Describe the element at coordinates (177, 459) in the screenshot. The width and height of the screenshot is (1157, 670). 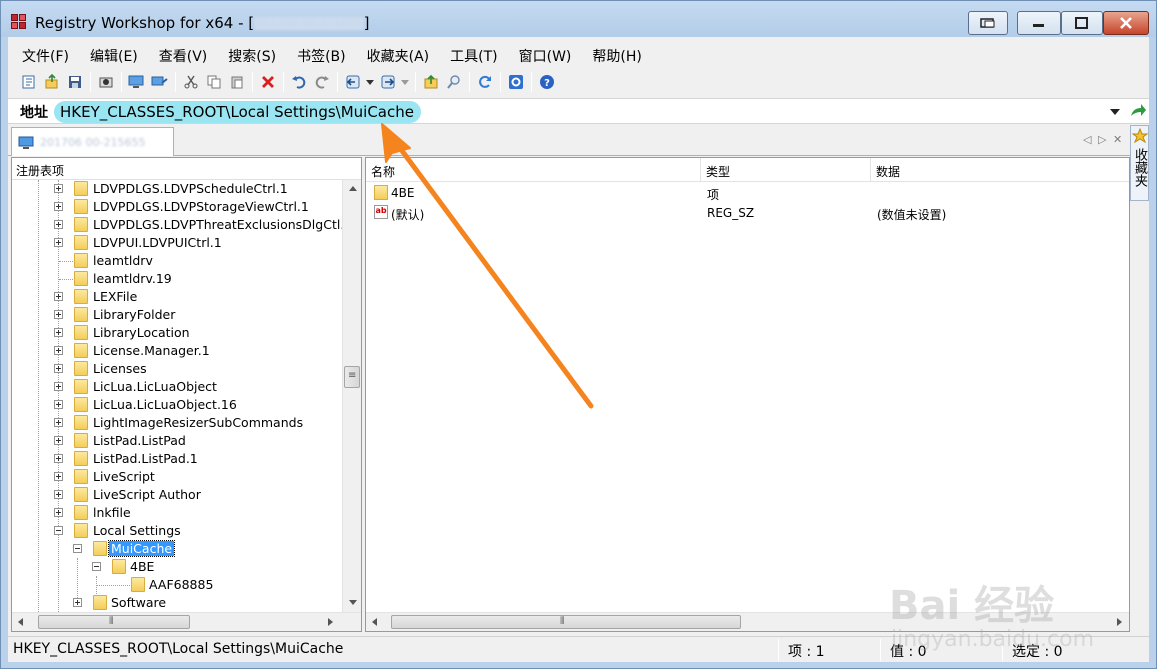
I see `tree-item: ListPad.ListPad.1` at that location.